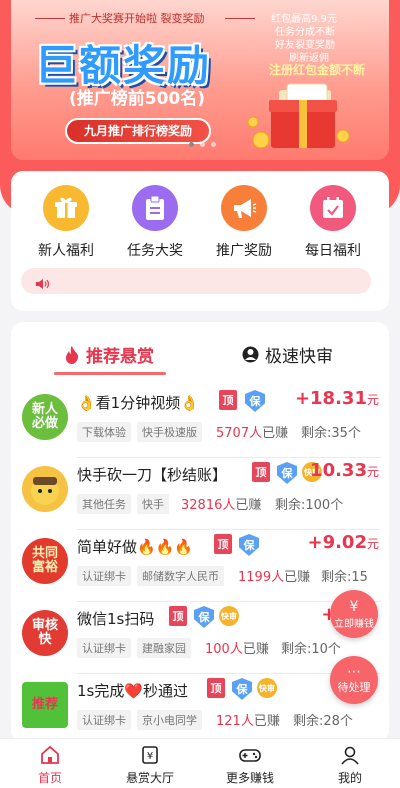  Describe the element at coordinates (248, 721) in the screenshot. I see `task-earned-count: 121人已赚` at that location.